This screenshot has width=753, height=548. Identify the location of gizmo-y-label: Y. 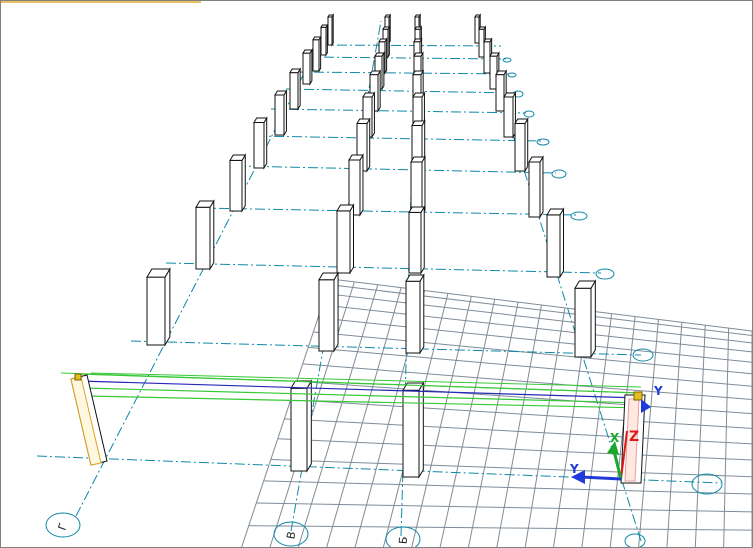
(574, 469).